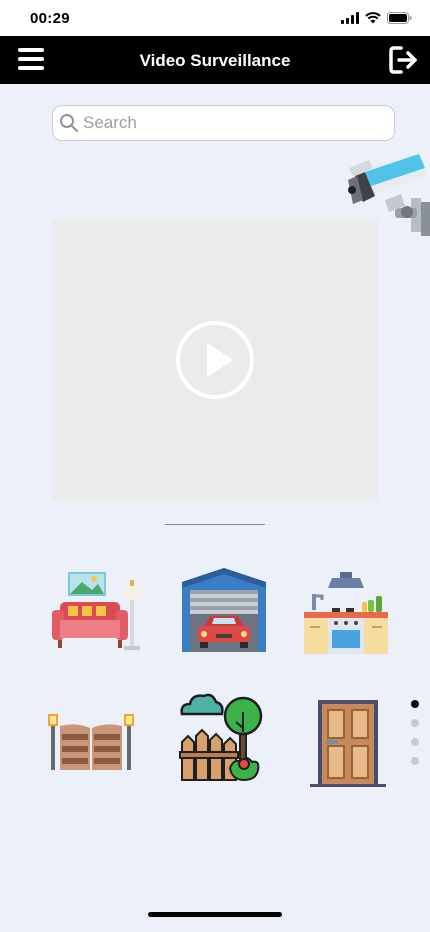  Describe the element at coordinates (399, 18) in the screenshot. I see `battery-icon` at that location.